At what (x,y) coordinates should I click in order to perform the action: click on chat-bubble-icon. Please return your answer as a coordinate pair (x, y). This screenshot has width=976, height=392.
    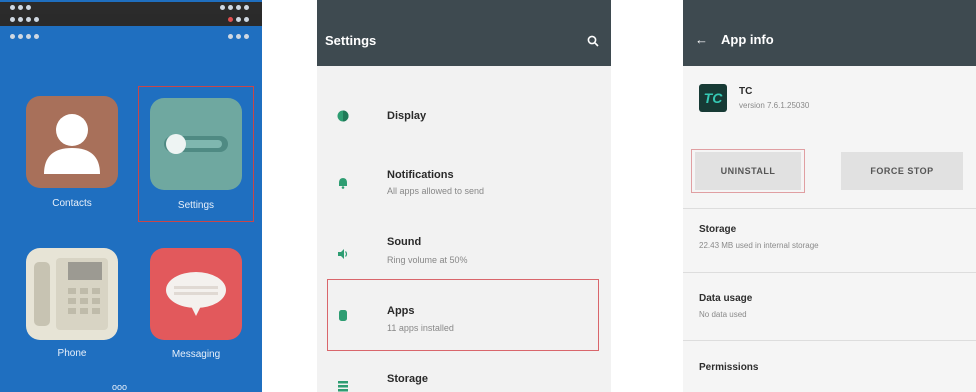
    Looking at the image, I should click on (196, 294).